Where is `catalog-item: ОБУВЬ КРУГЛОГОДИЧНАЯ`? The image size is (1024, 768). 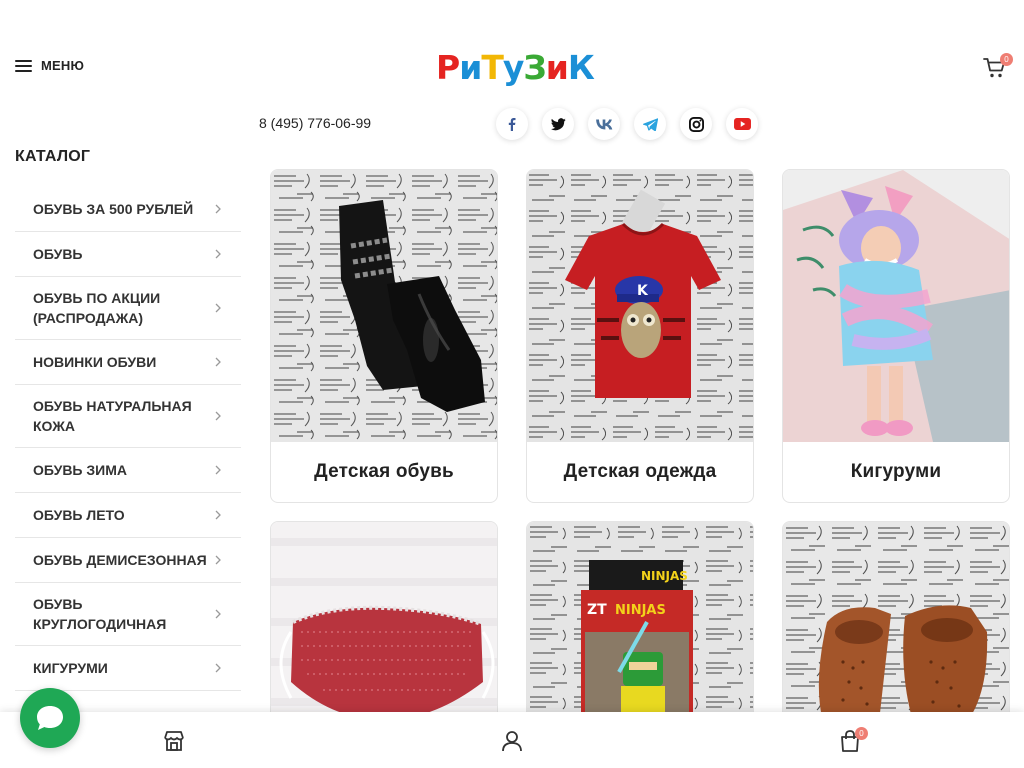 catalog-item: ОБУВЬ КРУГЛОГОДИЧНАЯ is located at coordinates (128, 614).